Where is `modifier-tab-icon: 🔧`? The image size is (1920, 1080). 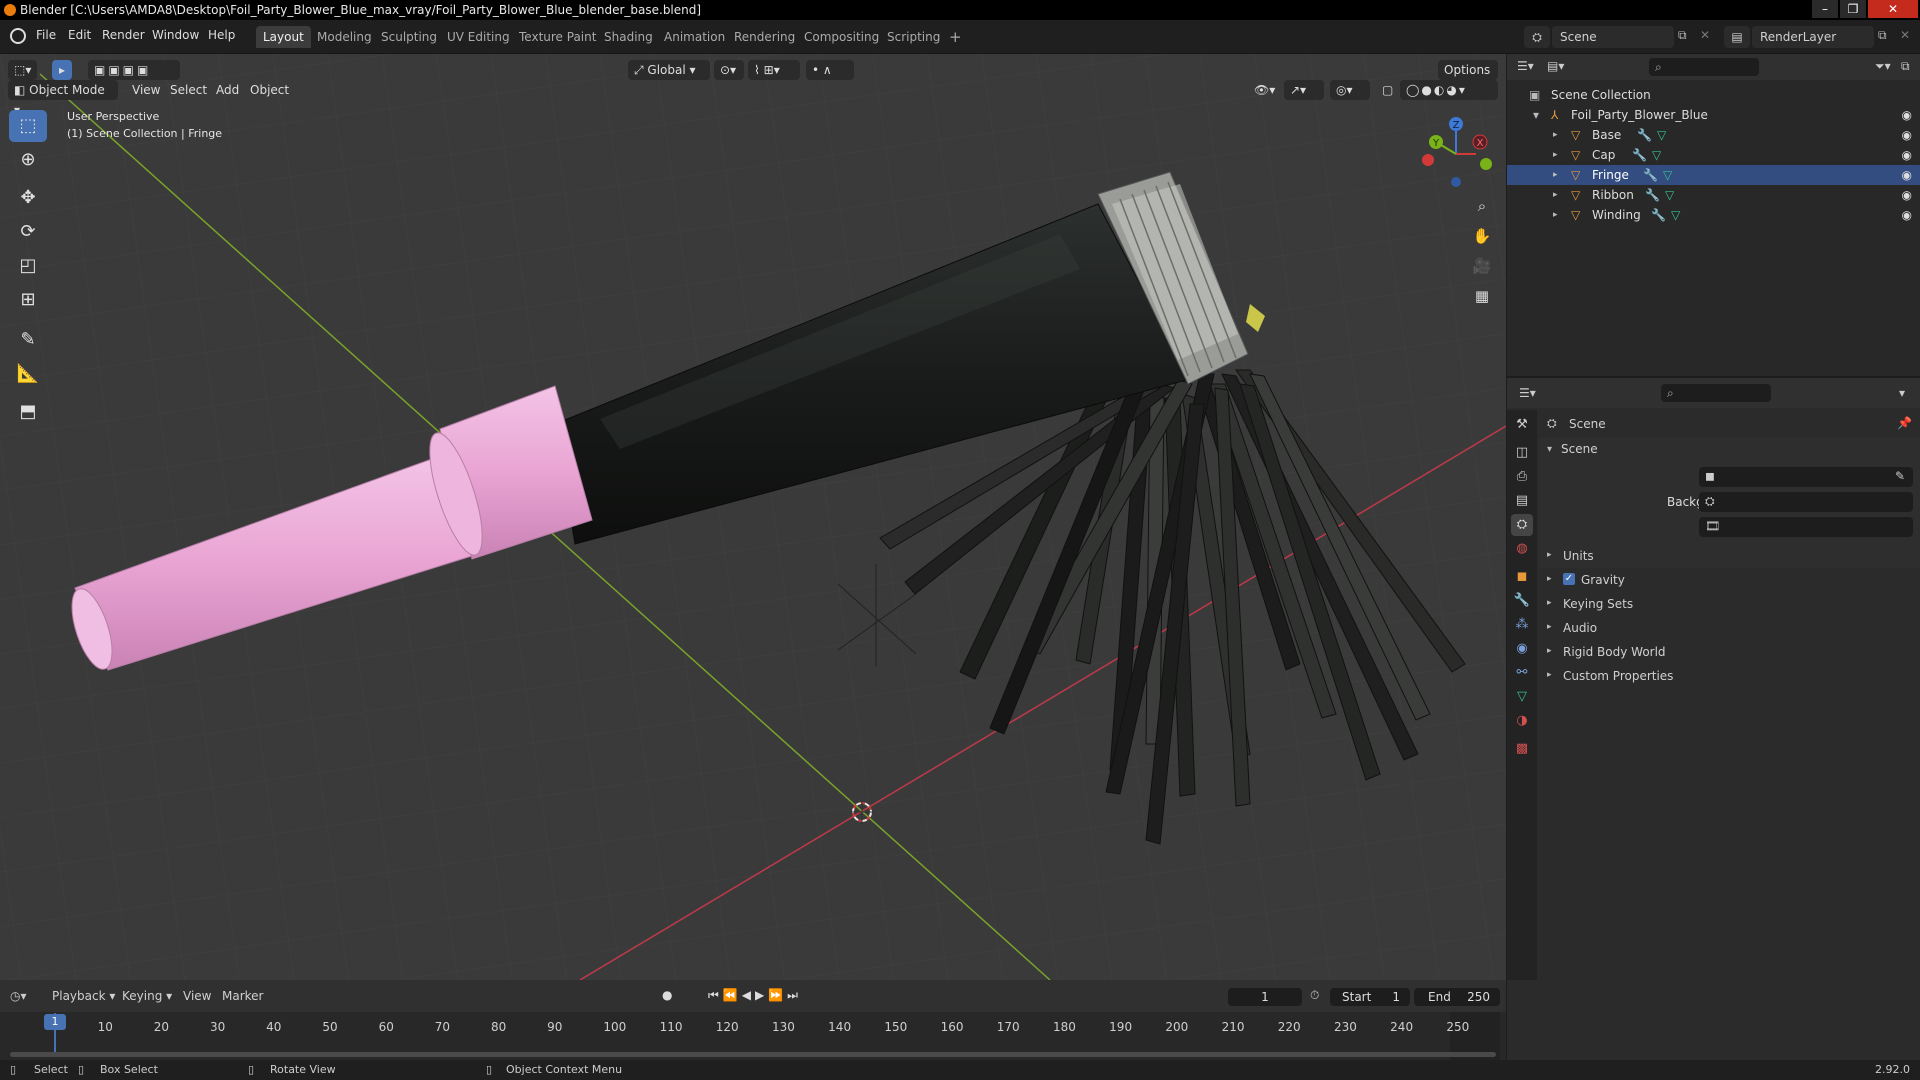
modifier-tab-icon: 🔧 is located at coordinates (1522, 601).